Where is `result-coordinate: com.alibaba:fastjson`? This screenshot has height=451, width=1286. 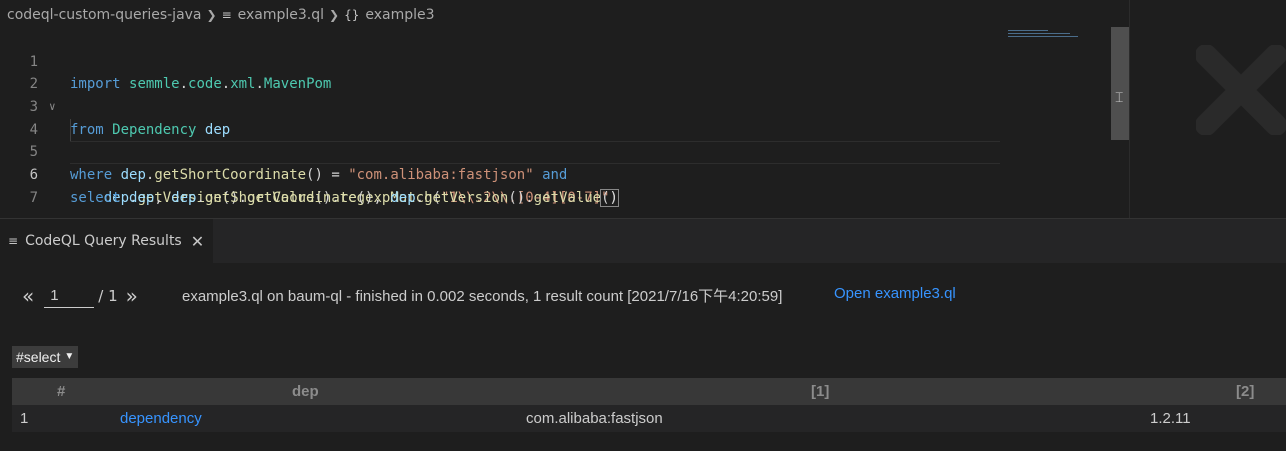
result-coordinate: com.alibaba:fastjson is located at coordinates (594, 418).